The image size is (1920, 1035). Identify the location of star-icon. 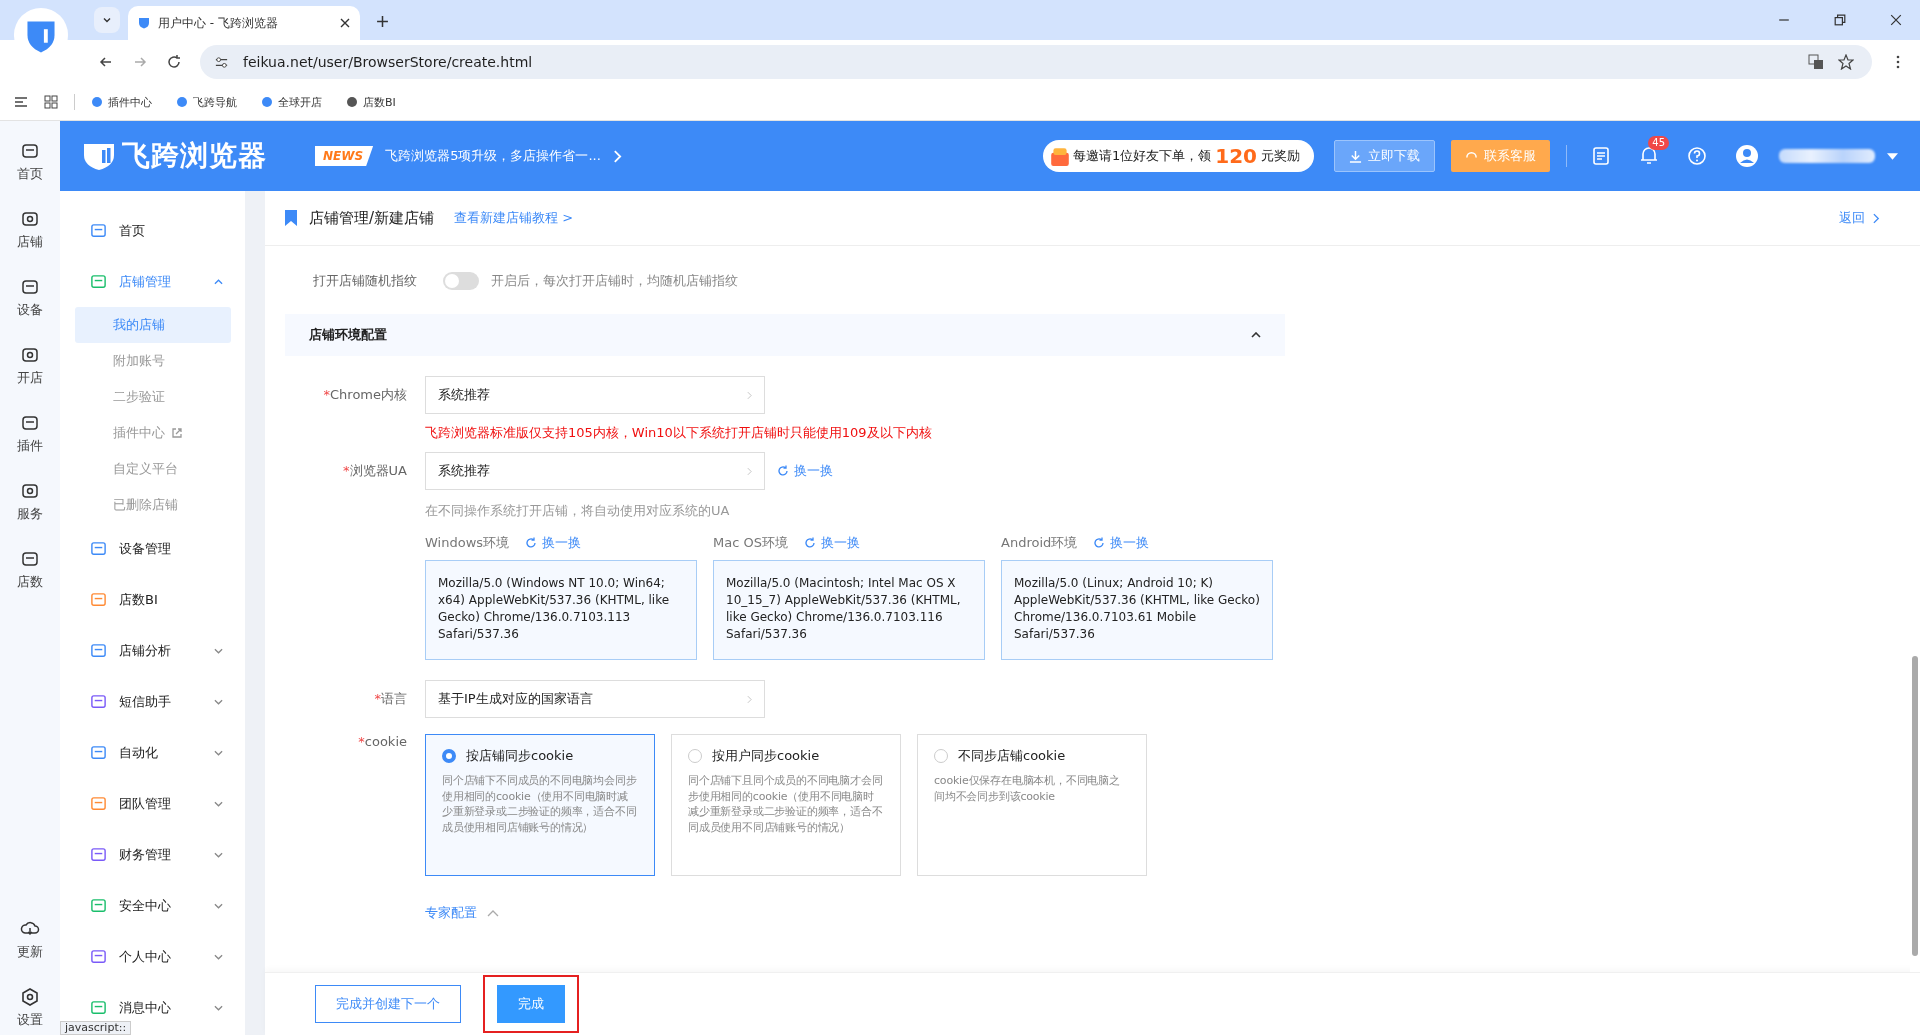
(1846, 62).